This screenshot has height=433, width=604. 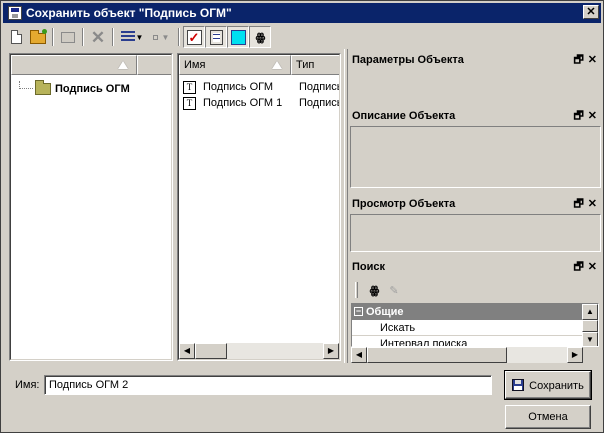 I want to click on view-mode-button: ▼, so click(x=132, y=37).